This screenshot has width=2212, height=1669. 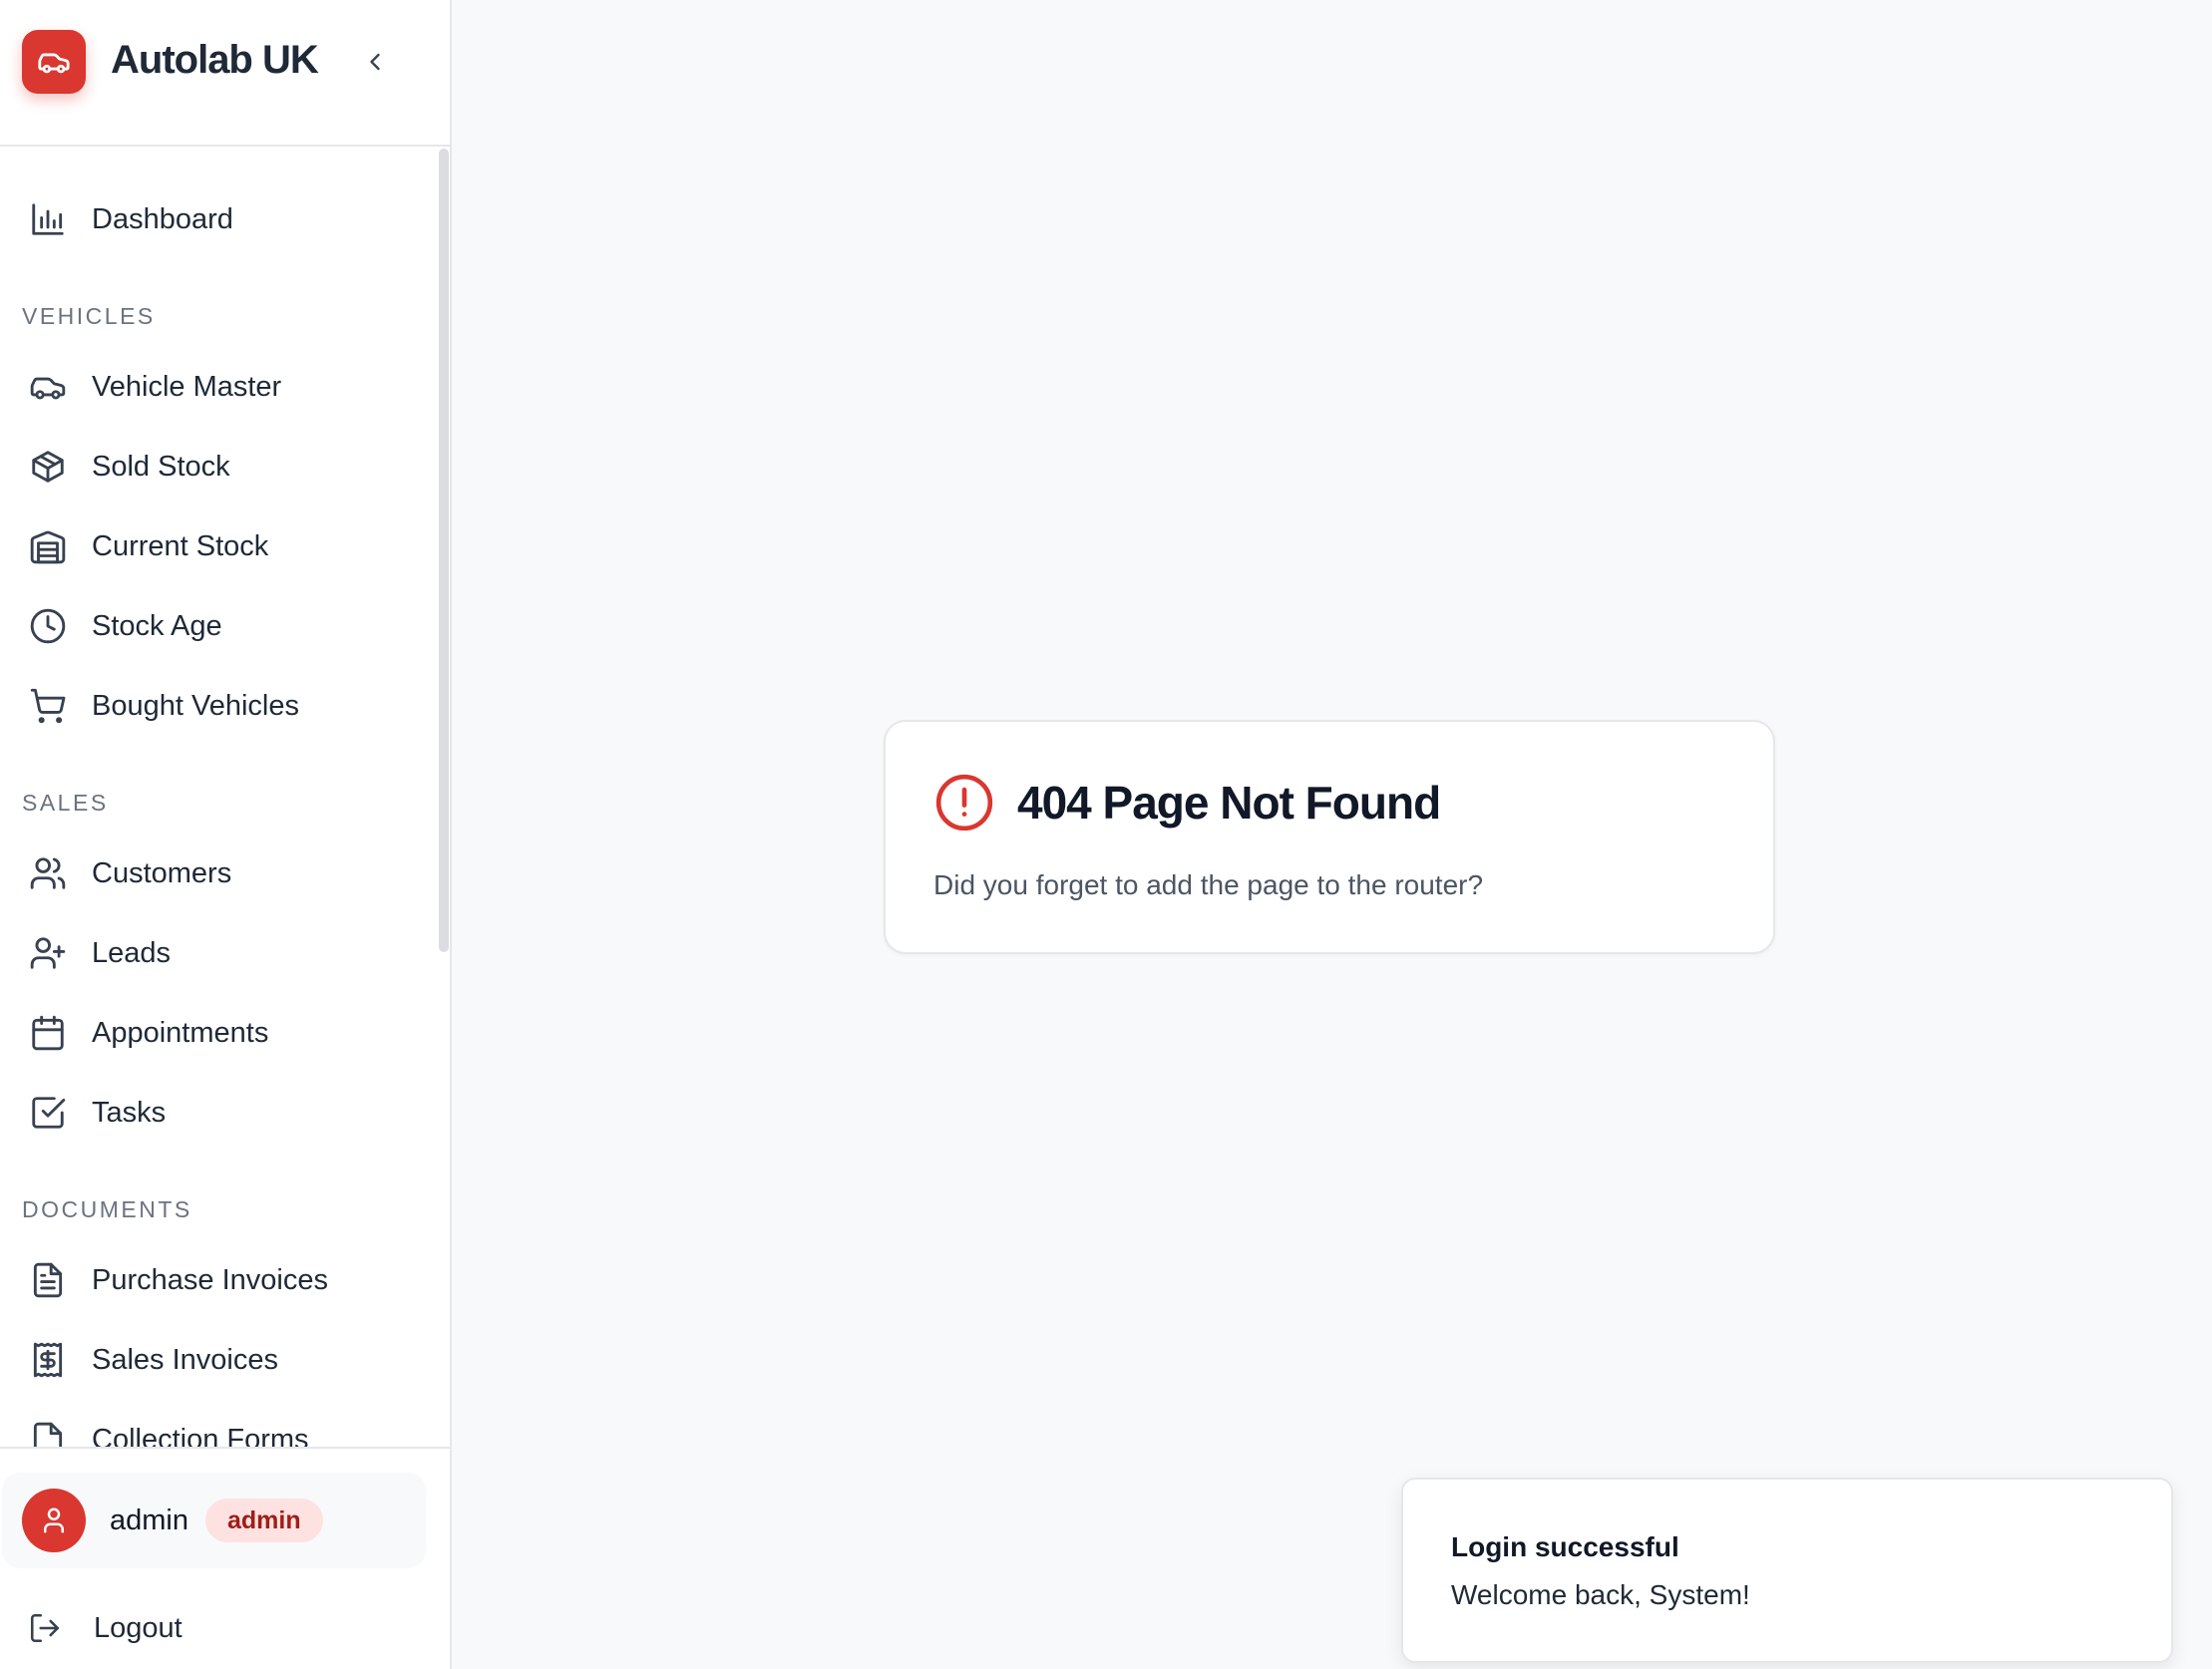 What do you see at coordinates (45, 1628) in the screenshot?
I see `logout-icon` at bounding box center [45, 1628].